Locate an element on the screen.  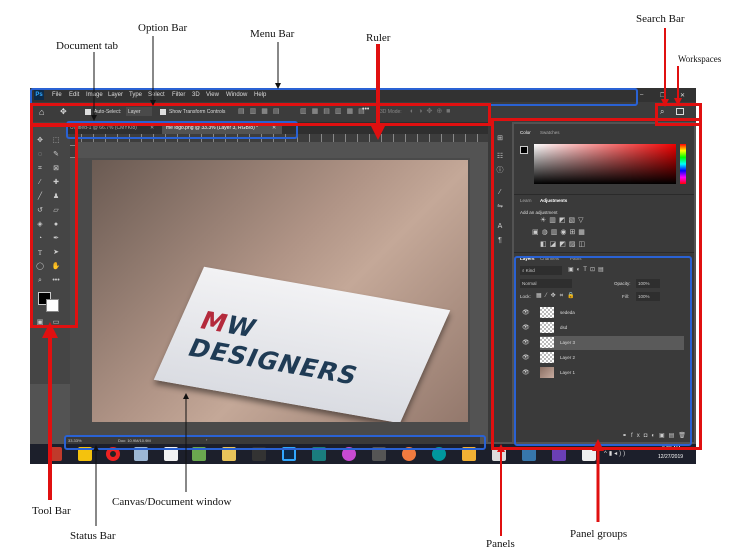
search-bar-label: Search Bar is located at coordinates (660, 19).